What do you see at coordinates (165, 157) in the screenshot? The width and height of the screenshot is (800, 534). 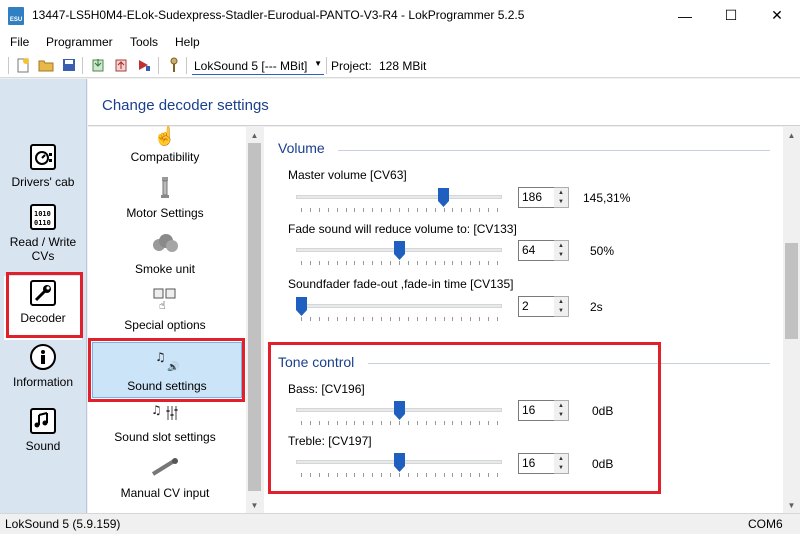 I see `category-label: Compatibility` at bounding box center [165, 157].